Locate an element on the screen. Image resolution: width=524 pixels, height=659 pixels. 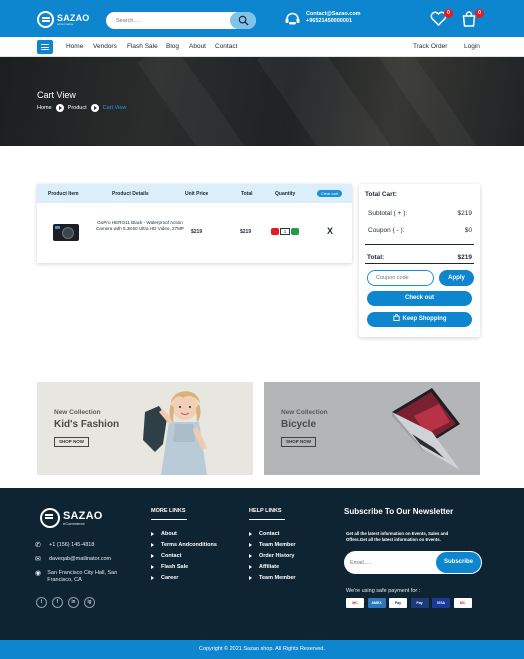
menu-button is located at coordinates (45, 47).